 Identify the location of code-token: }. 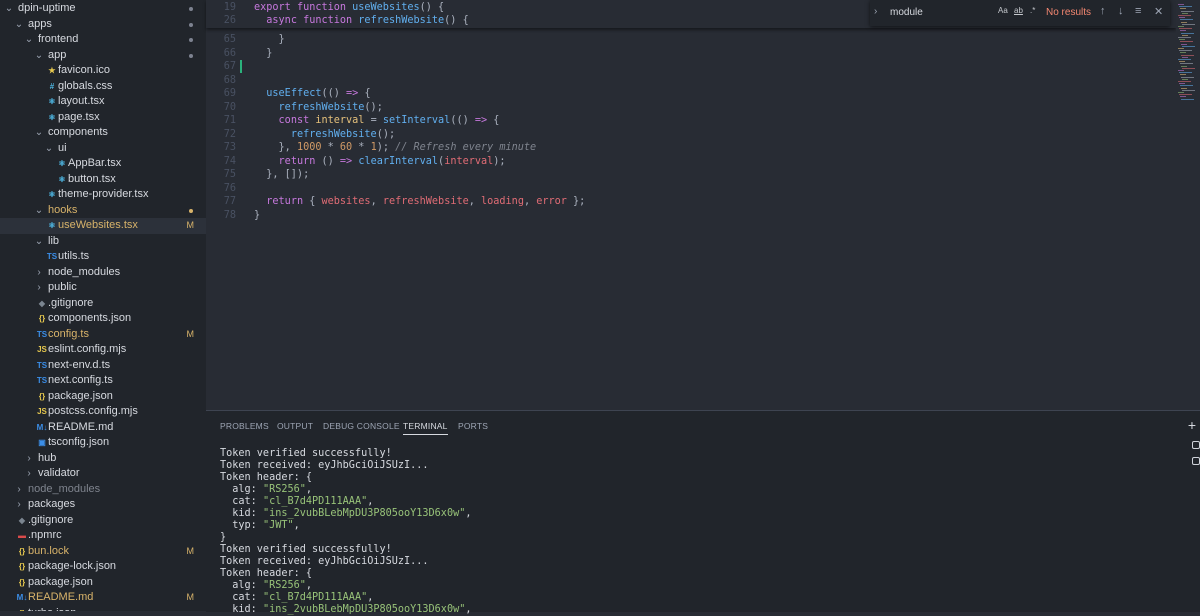
(263, 53).